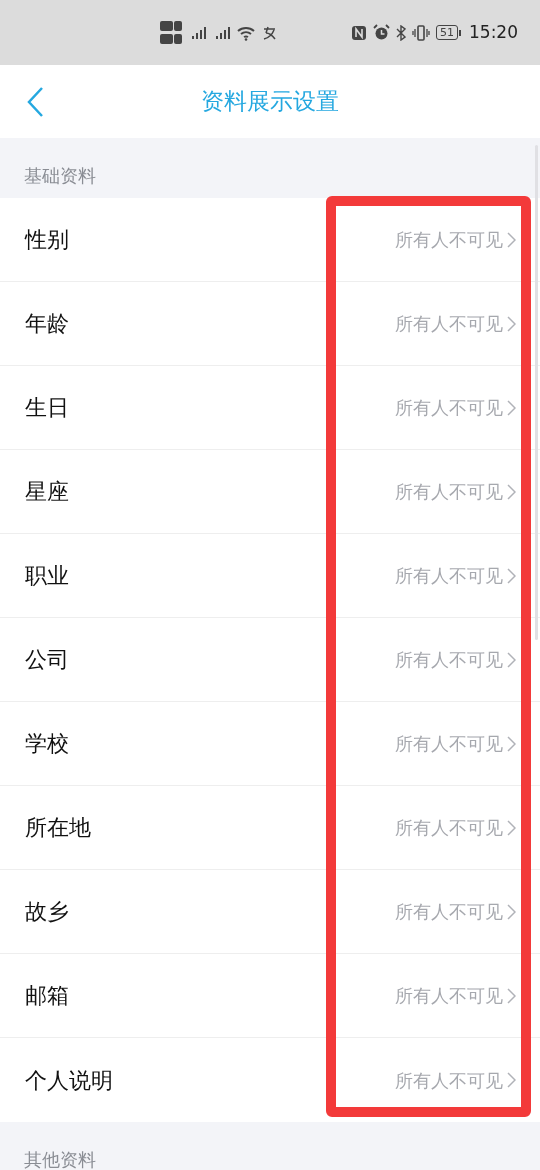 The width and height of the screenshot is (540, 1170). Describe the element at coordinates (270, 828) in the screenshot. I see `settings-row: 所在地 所有人不可见` at that location.